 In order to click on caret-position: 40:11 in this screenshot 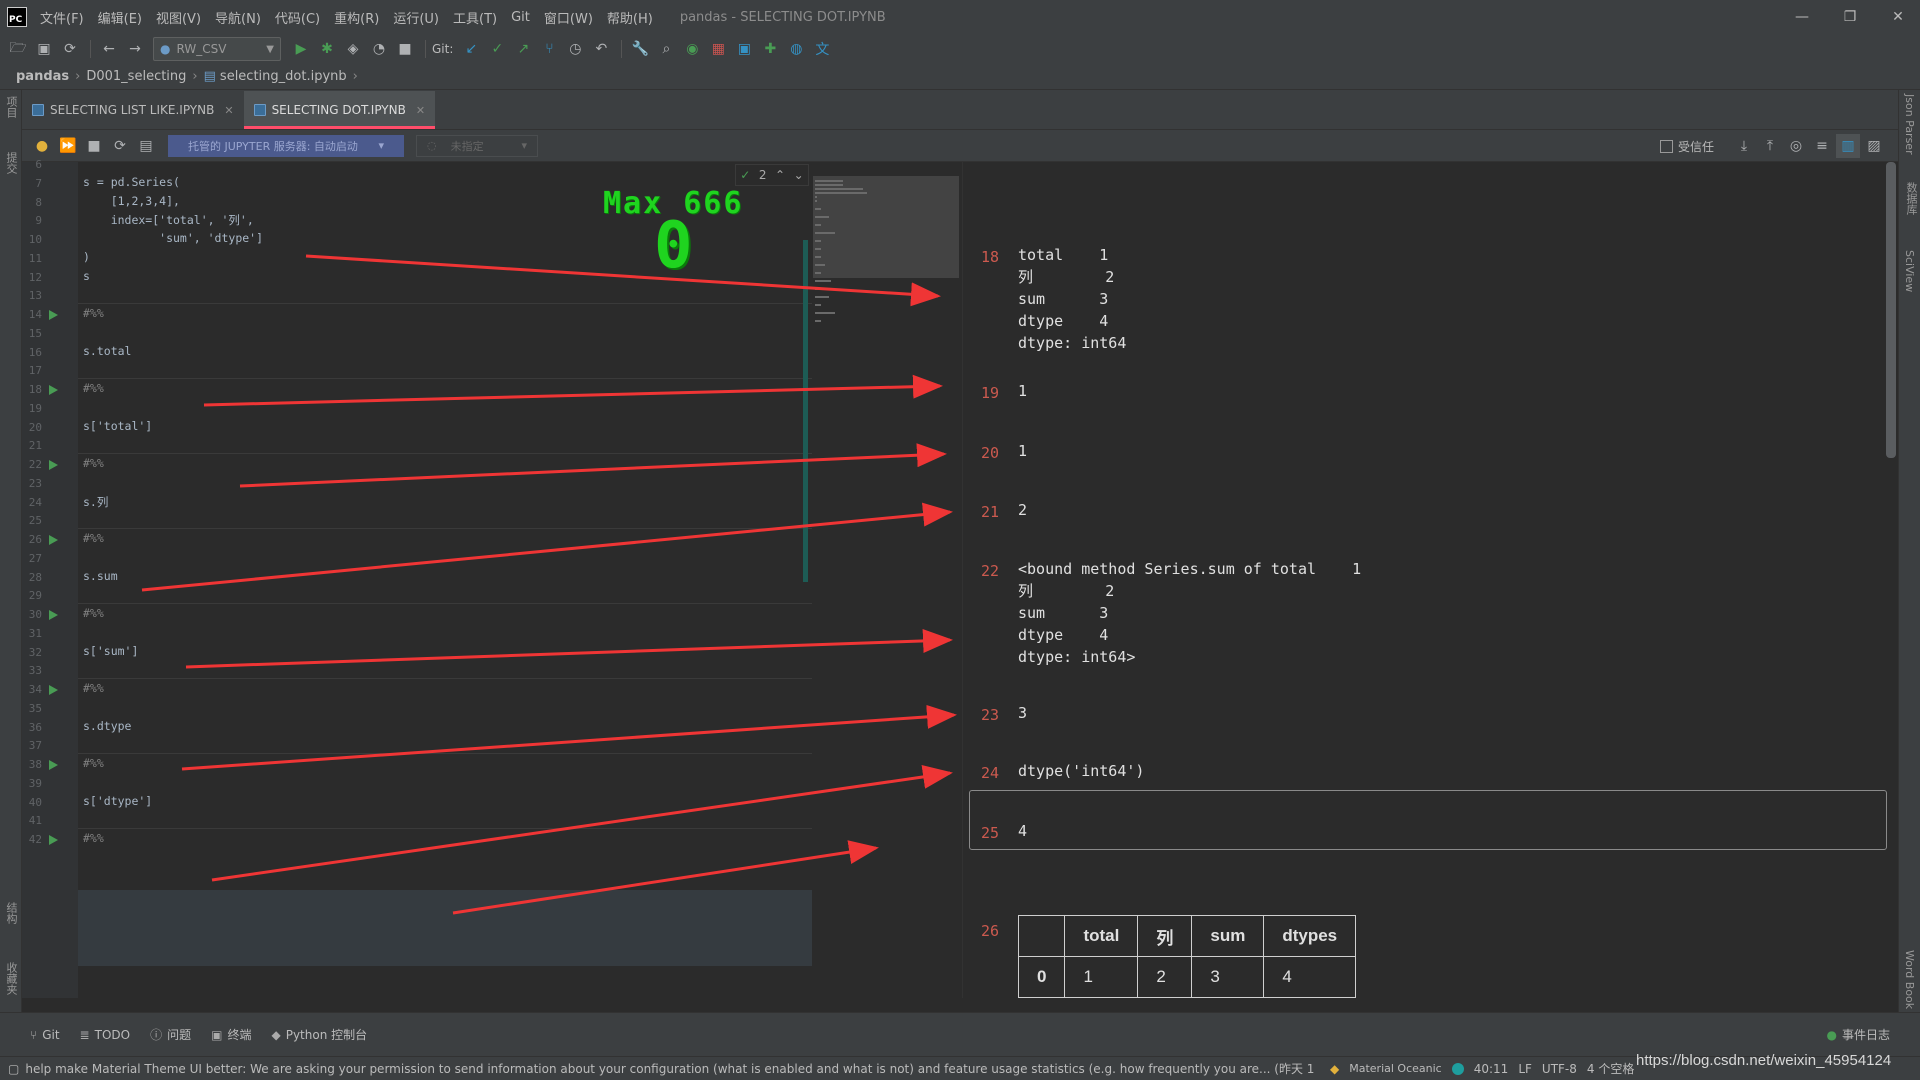, I will do `click(1491, 1069)`.